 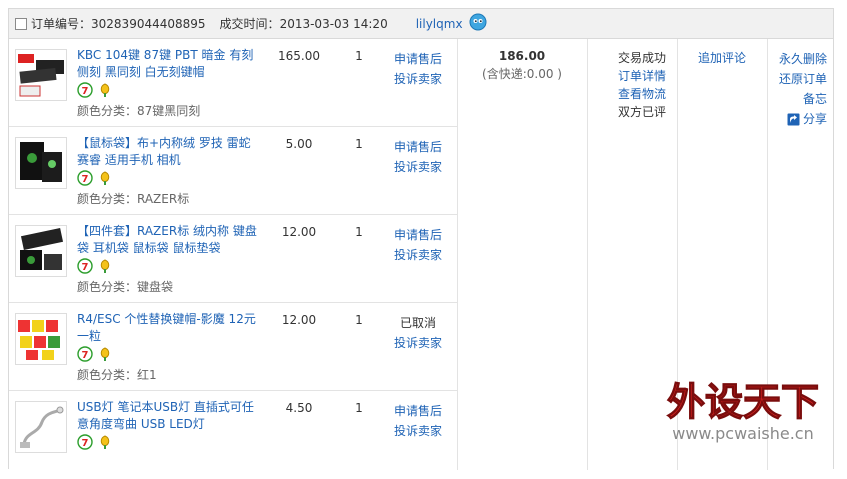 I want to click on item-title-link: R4/ESC 个性替换键帽-影魔 12元一粒, so click(x=168, y=328).